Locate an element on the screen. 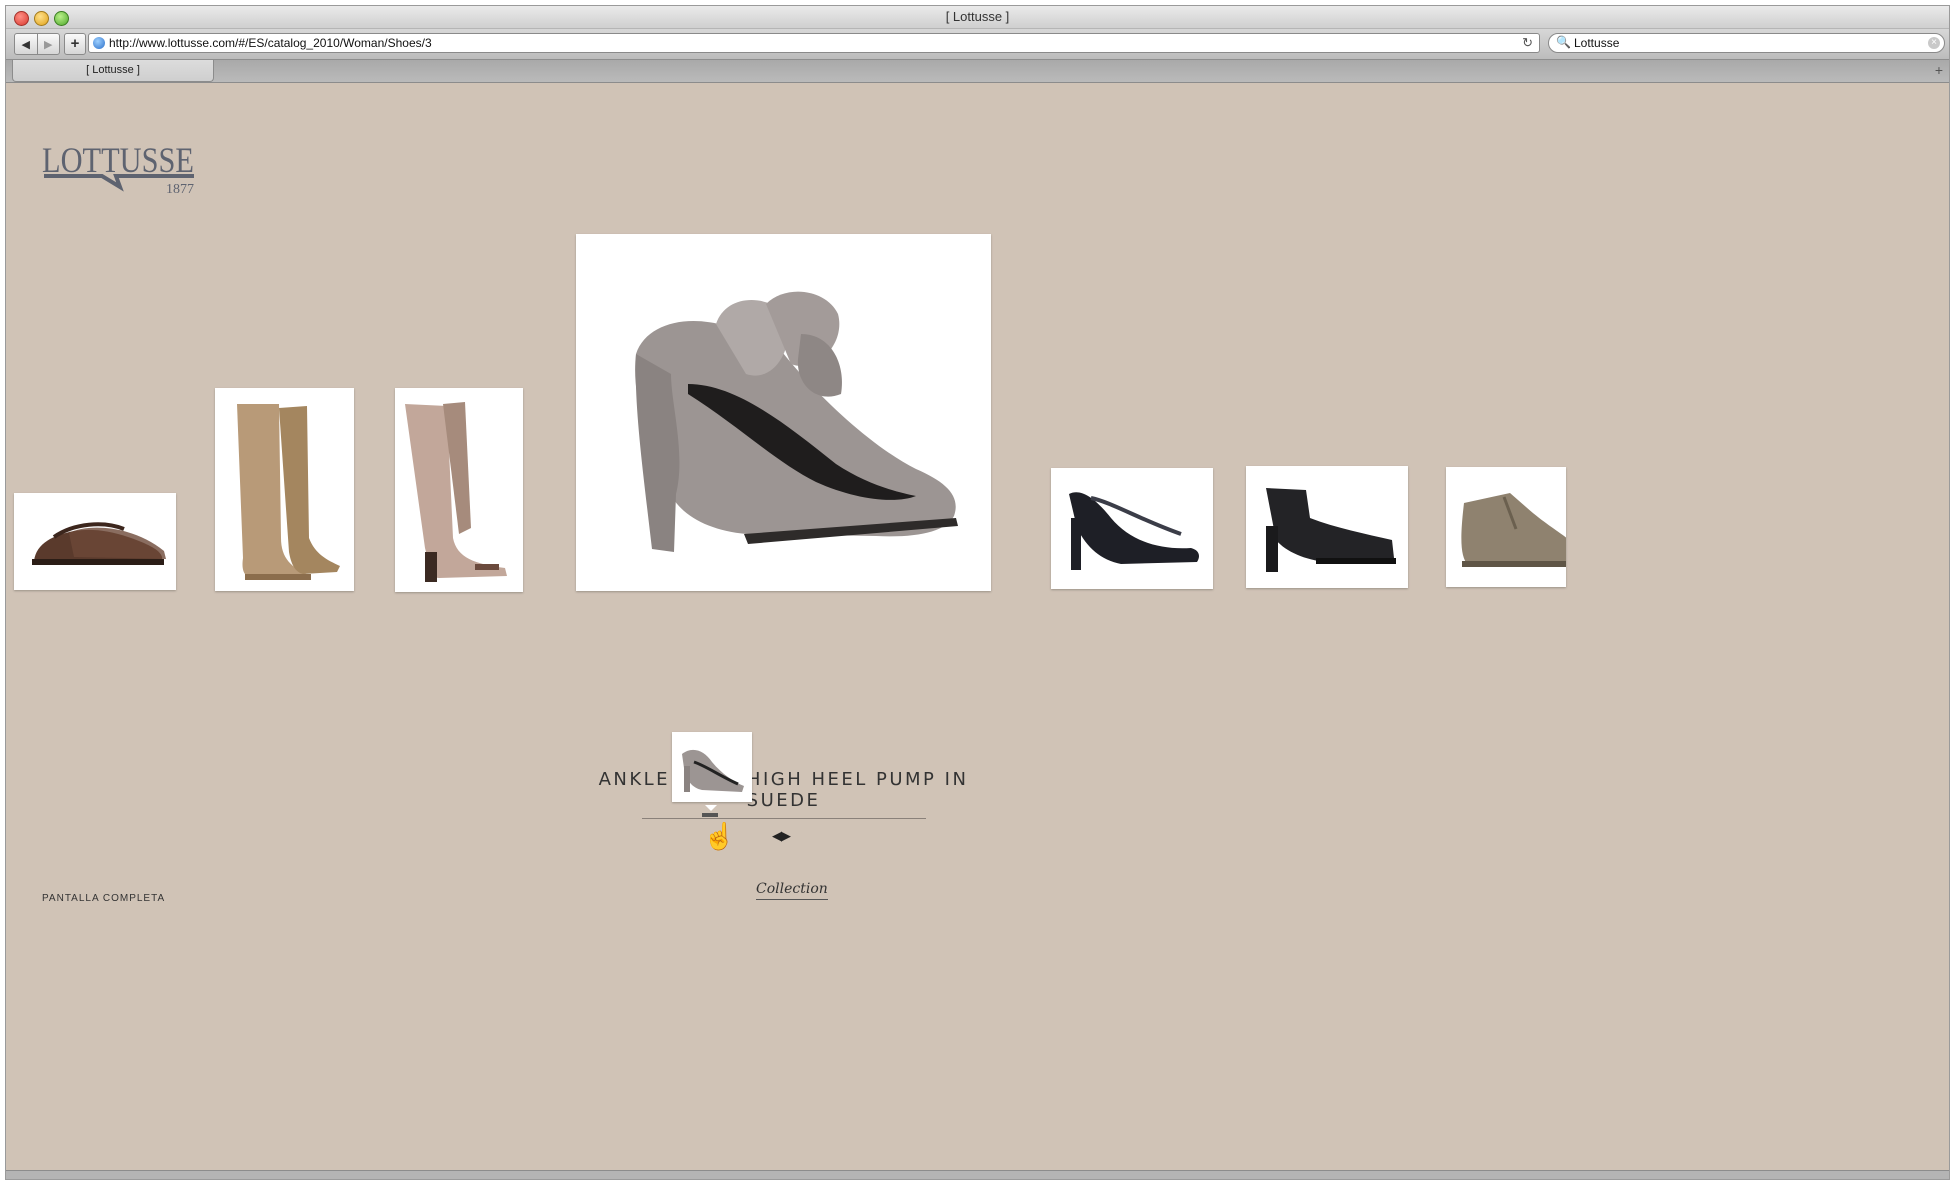 This screenshot has height=1185, width=1955. add-bookmark-button: + is located at coordinates (75, 44).